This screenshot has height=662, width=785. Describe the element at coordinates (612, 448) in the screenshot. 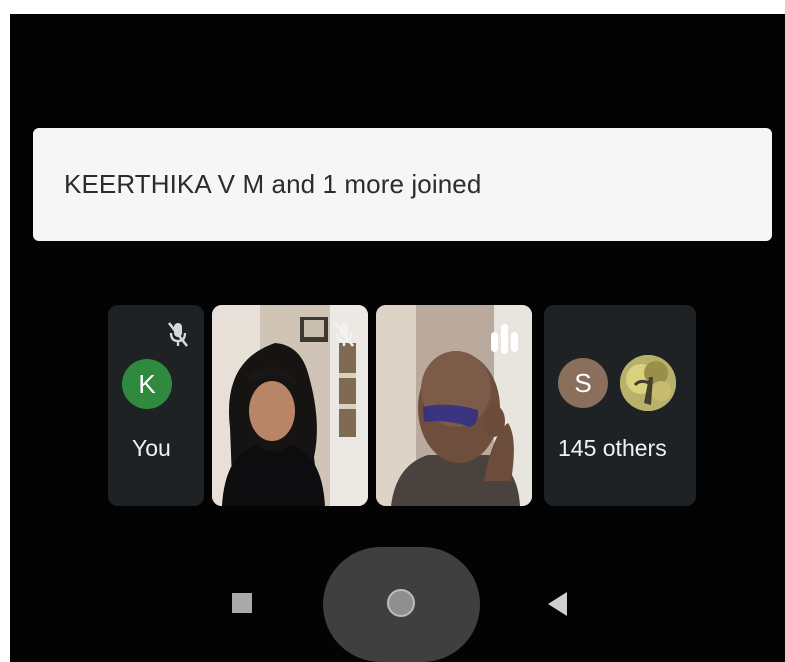

I see `others-label: 145 others` at that location.